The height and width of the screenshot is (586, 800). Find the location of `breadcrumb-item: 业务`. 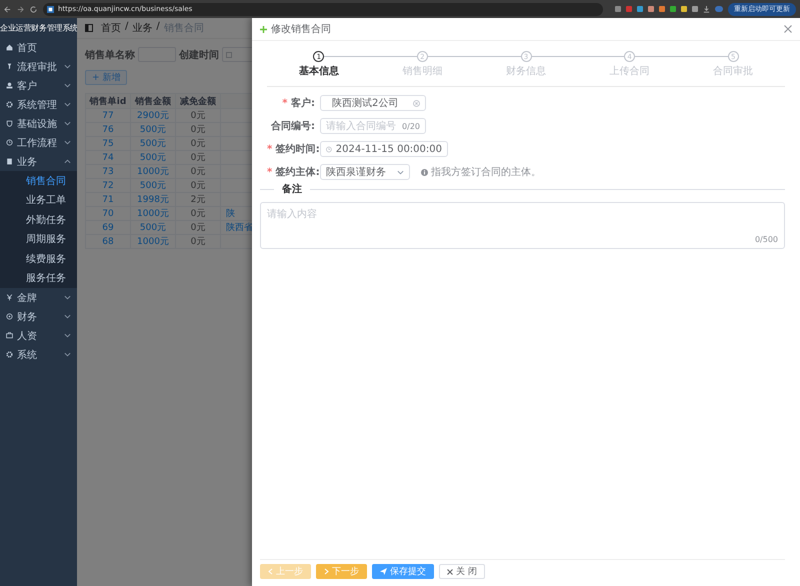

breadcrumb-item: 业务 is located at coordinates (142, 28).